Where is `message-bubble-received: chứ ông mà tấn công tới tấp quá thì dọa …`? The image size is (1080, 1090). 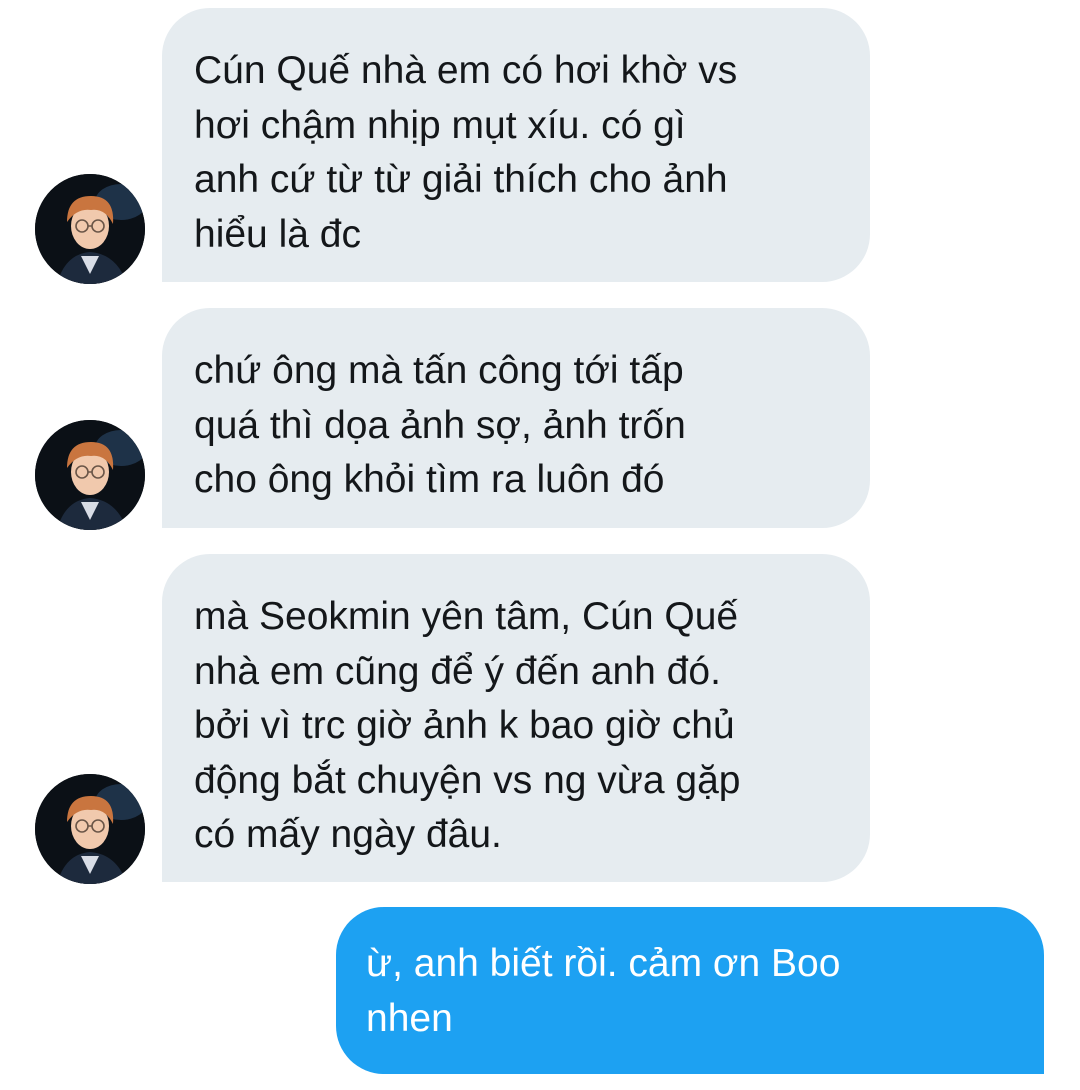 message-bubble-received: chứ ông mà tấn công tới tấp quá thì dọa … is located at coordinates (516, 418).